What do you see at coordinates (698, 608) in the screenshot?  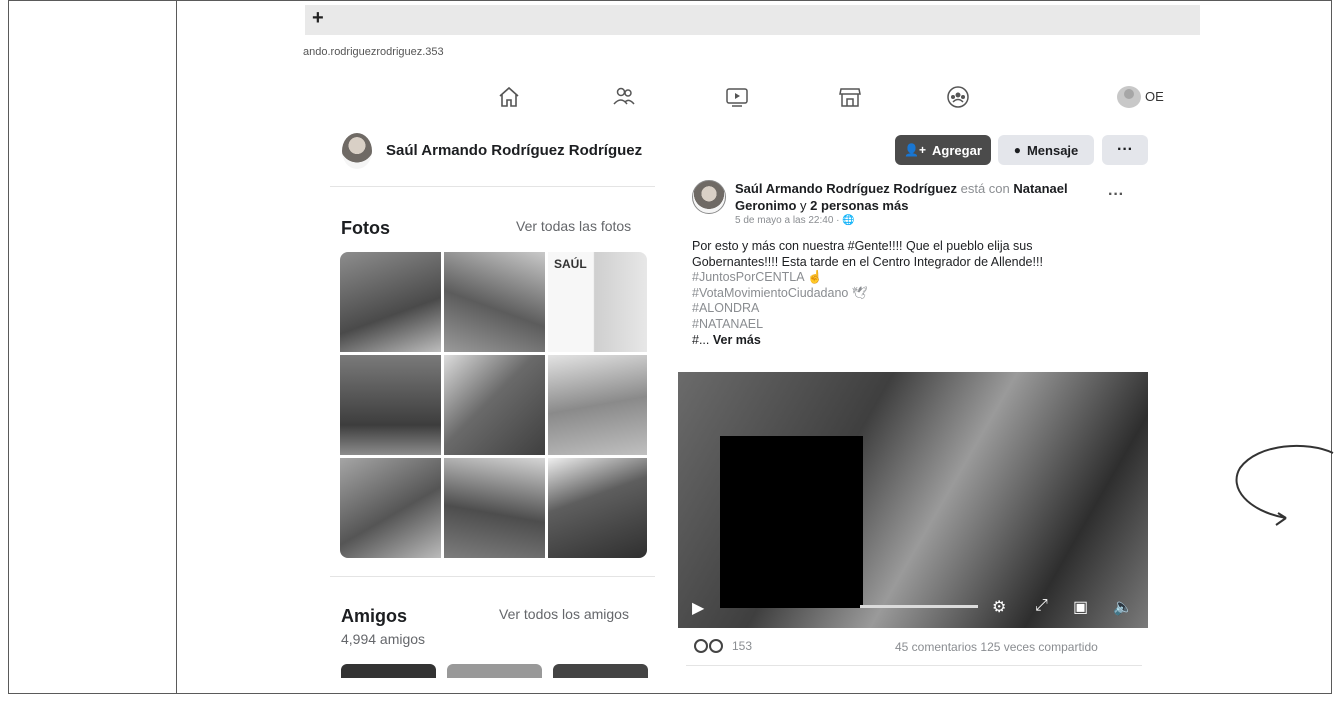 I see `play-icon: ▶` at bounding box center [698, 608].